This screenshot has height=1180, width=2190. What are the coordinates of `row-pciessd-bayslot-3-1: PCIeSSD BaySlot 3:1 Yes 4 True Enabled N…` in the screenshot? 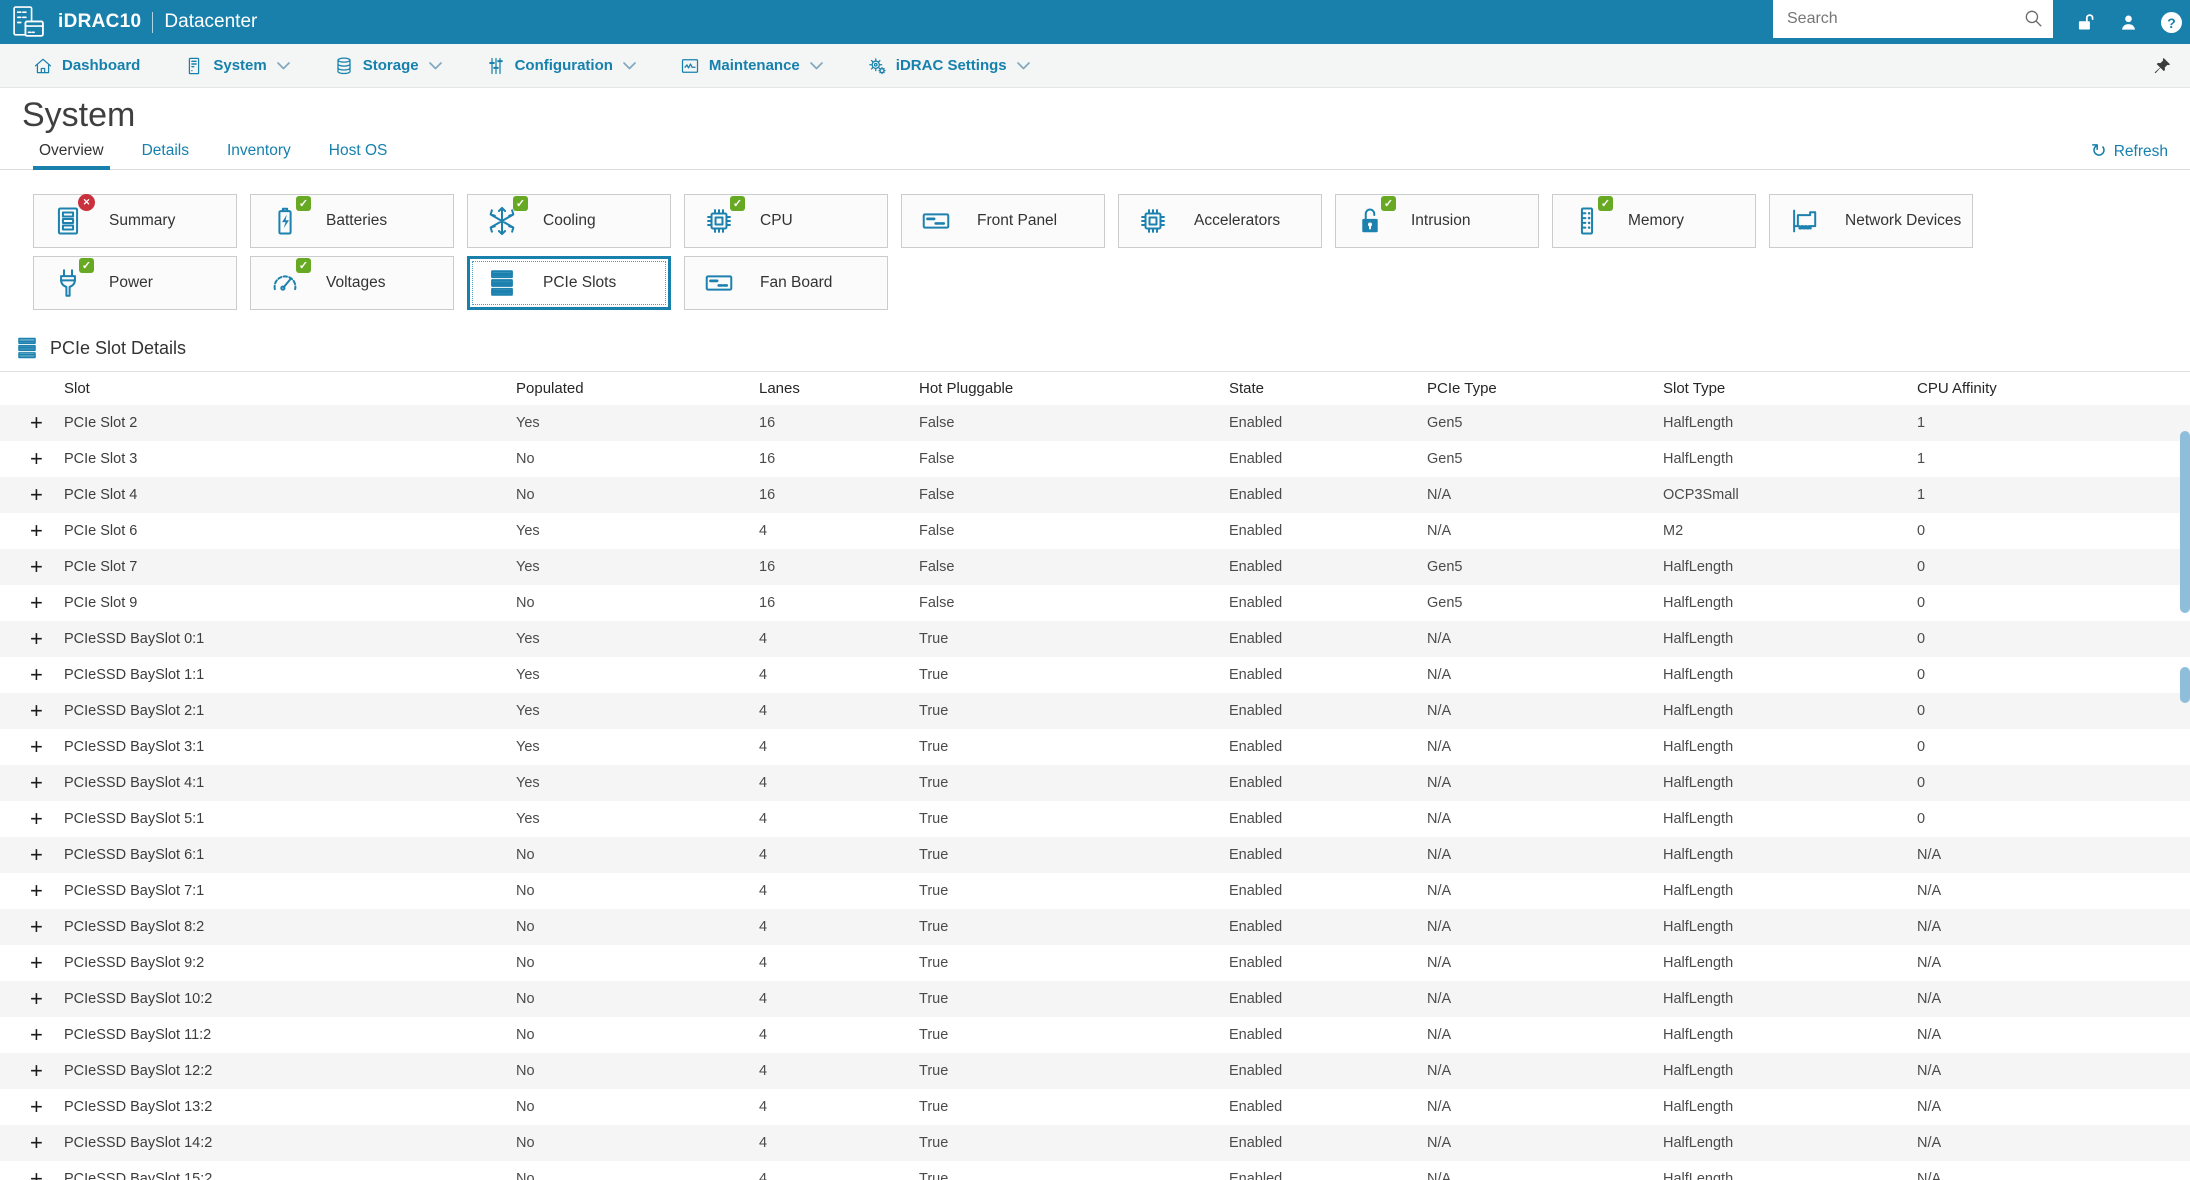 It's located at (1095, 747).